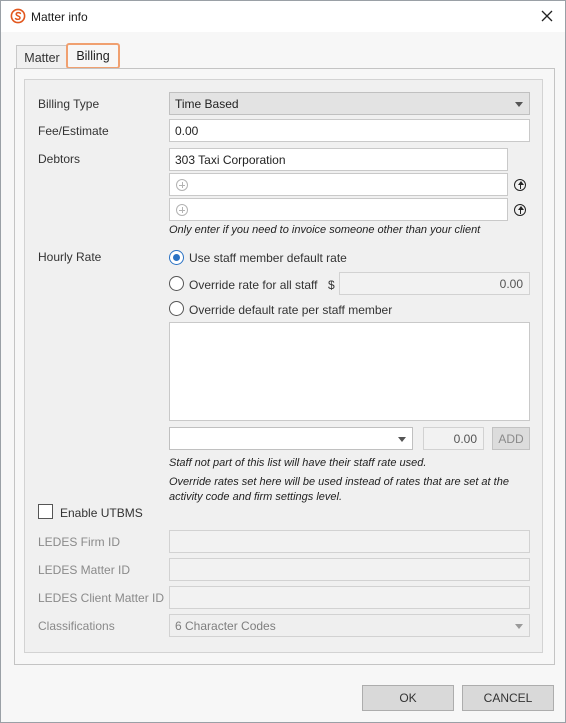 This screenshot has width=566, height=723. What do you see at coordinates (349, 371) in the screenshot?
I see `staff-rate-list` at bounding box center [349, 371].